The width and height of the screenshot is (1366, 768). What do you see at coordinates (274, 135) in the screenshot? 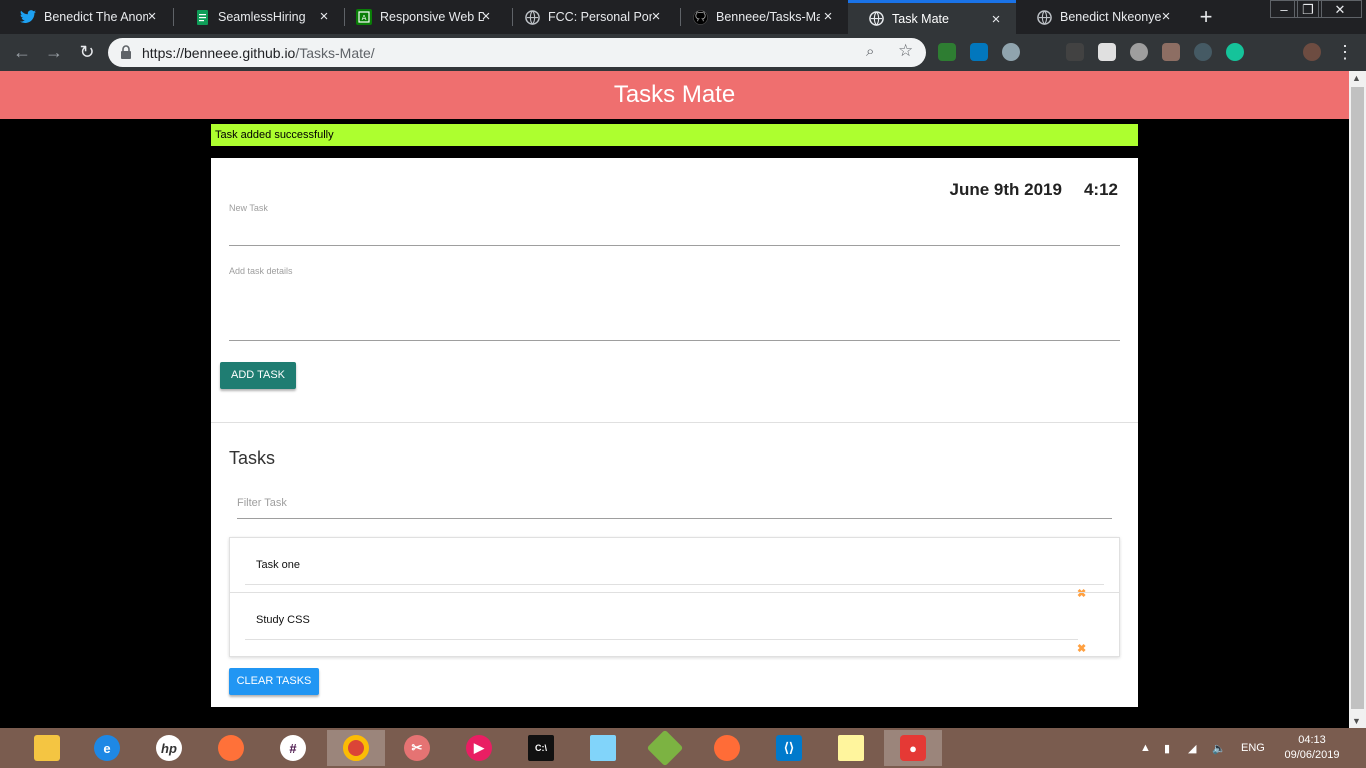
I see `alert-text: Task added successfully` at bounding box center [274, 135].